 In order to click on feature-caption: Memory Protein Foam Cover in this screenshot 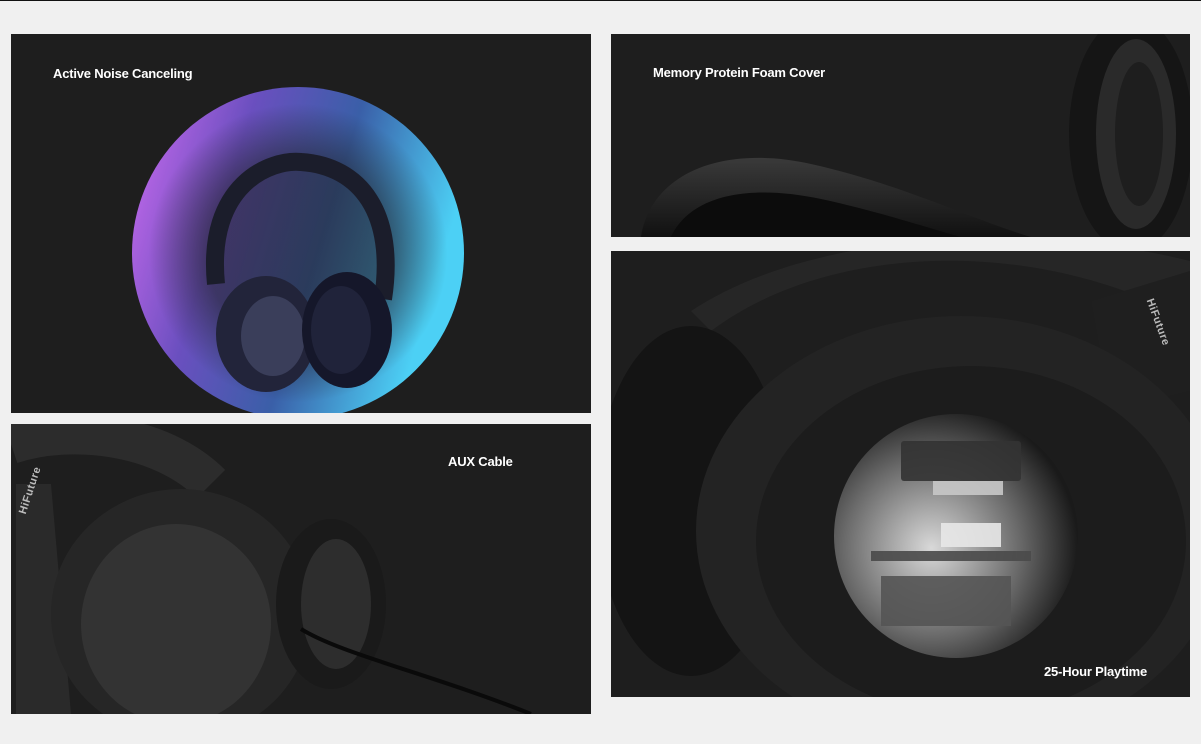, I will do `click(739, 72)`.